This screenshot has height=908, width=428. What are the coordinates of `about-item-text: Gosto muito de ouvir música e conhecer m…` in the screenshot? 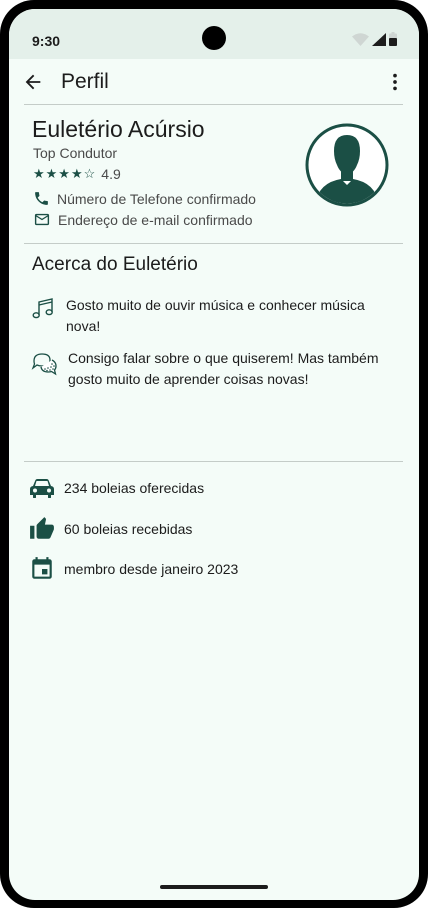 It's located at (215, 315).